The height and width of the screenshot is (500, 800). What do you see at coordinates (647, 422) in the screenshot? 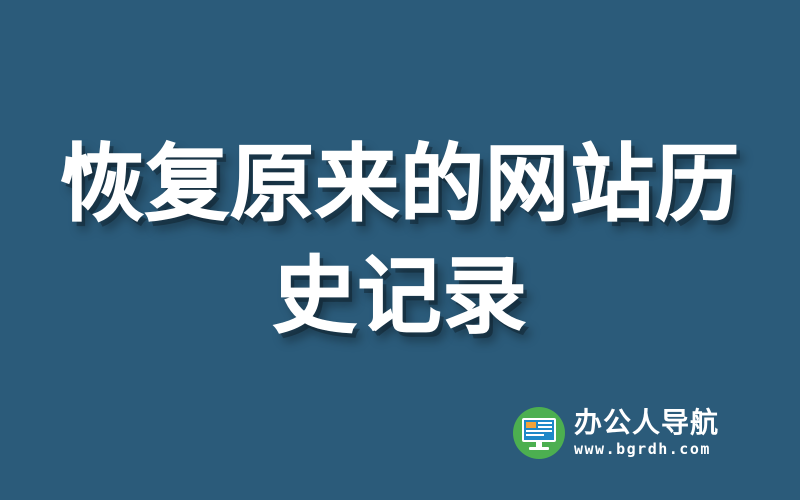
I see `brand-name: 办公人导航` at bounding box center [647, 422].